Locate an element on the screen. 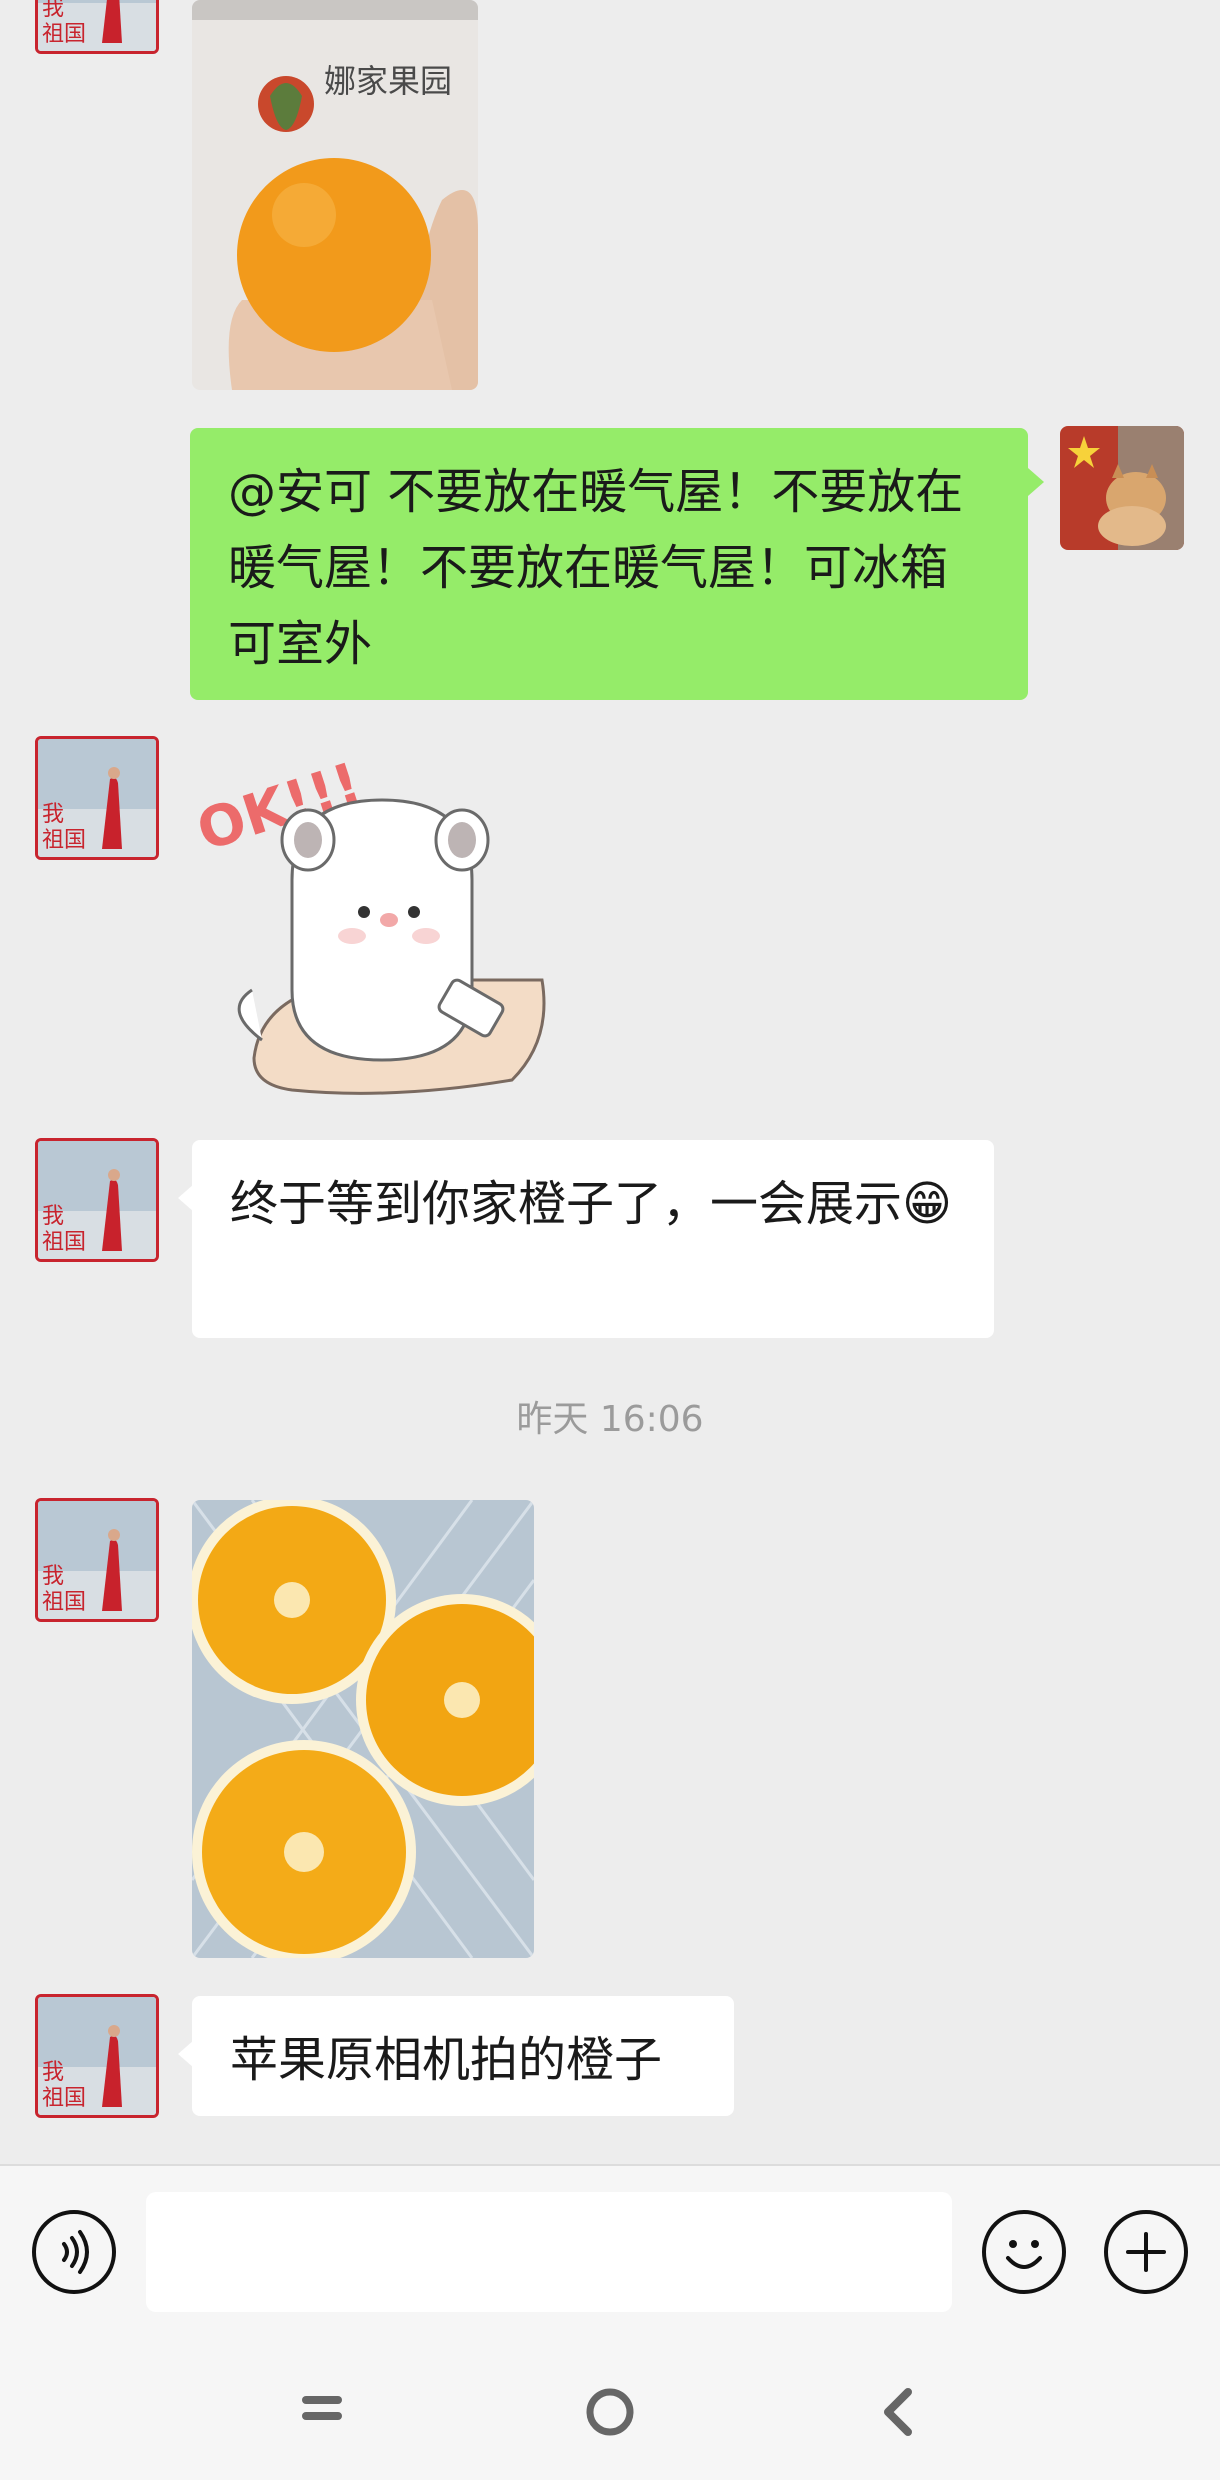 The width and height of the screenshot is (1220, 2480). voice-button is located at coordinates (74, 2252).